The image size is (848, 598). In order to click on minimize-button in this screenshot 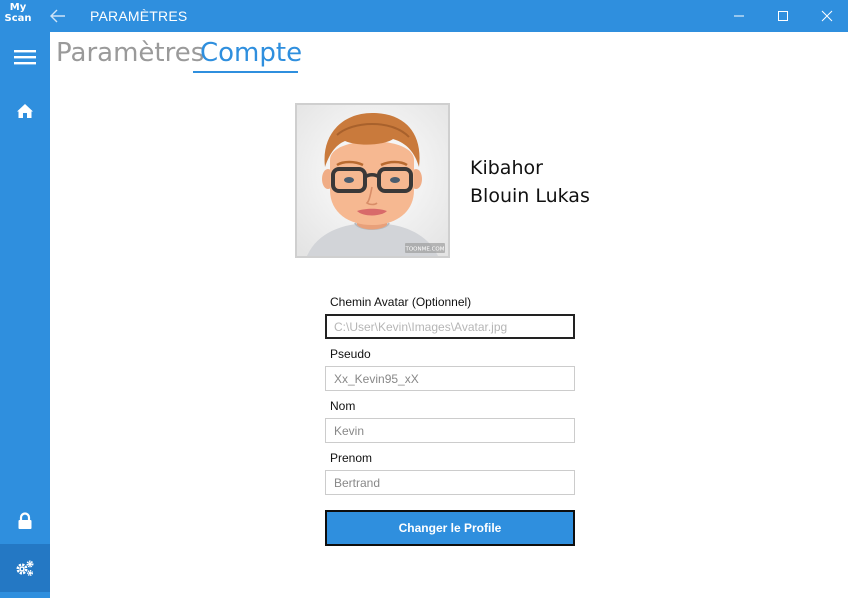, I will do `click(739, 16)`.